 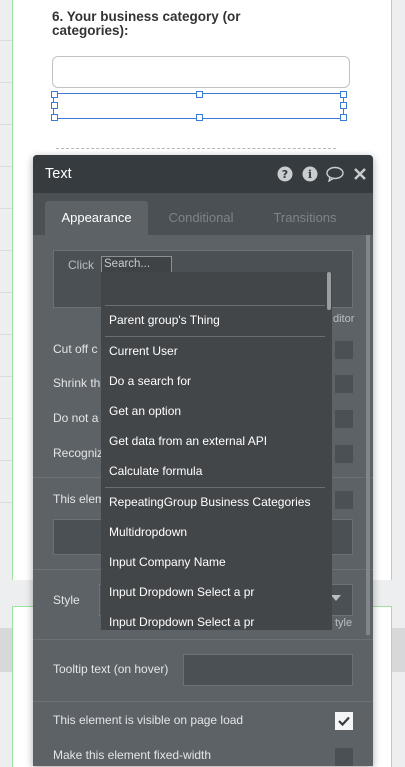 I want to click on dropdown-item: RepeatingGroup Business Categories, so click(x=209, y=502).